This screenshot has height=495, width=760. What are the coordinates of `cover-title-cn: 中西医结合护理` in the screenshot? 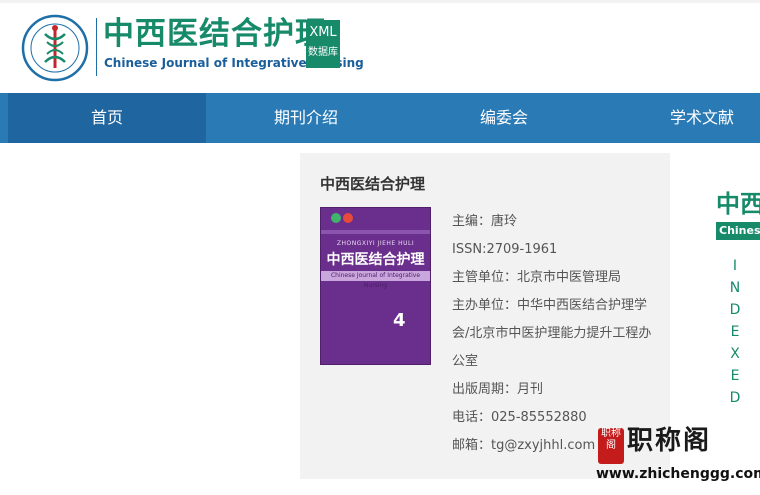 It's located at (375, 260).